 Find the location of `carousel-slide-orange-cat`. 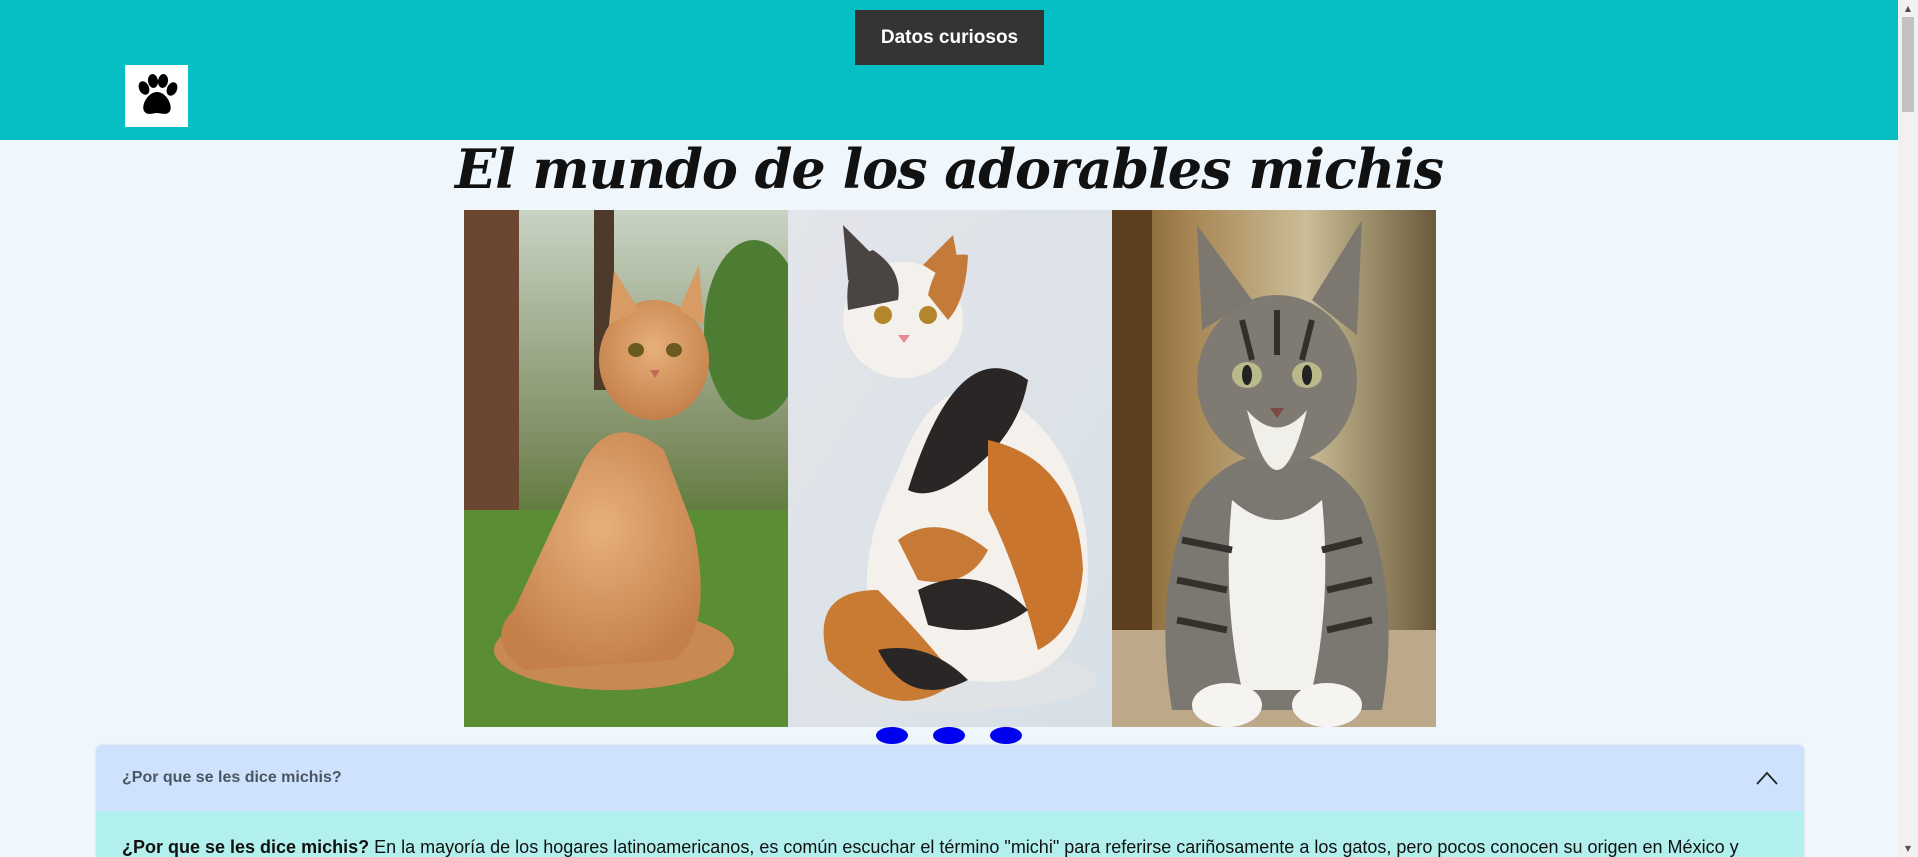

carousel-slide-orange-cat is located at coordinates (626, 468).